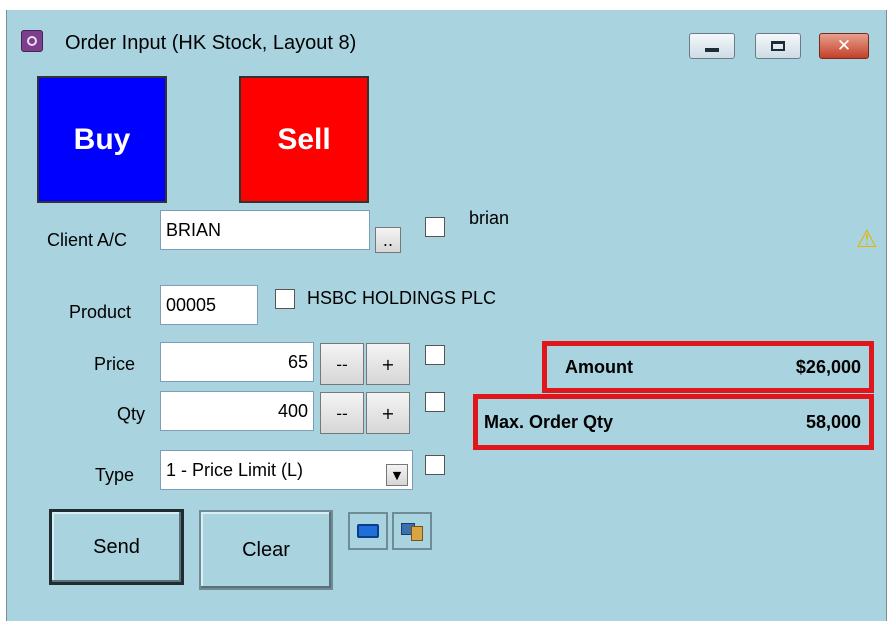 The image size is (893, 621). I want to click on maximize-icon, so click(778, 46).